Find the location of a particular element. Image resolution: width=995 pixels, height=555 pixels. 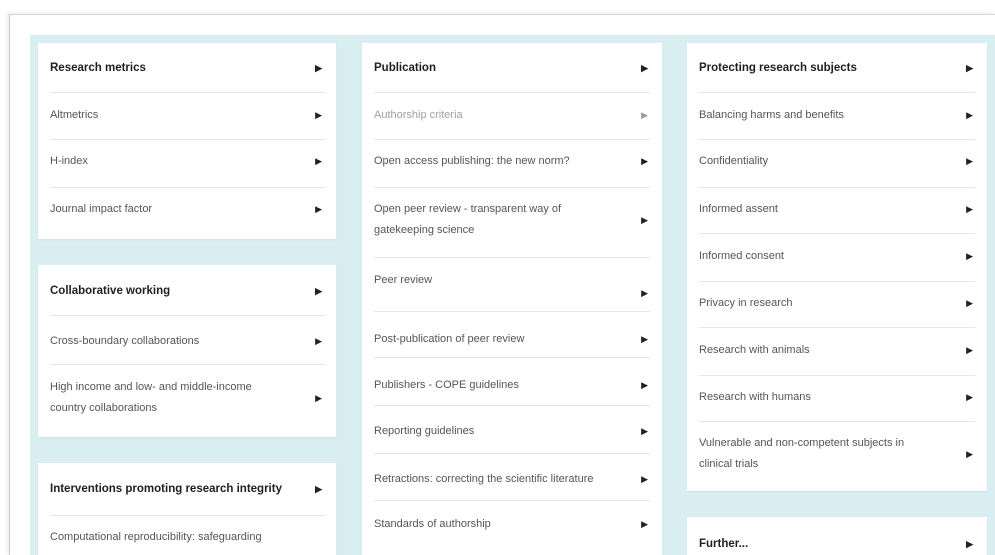

link-standards-of-authorship: Standards of authorship ▶ is located at coordinates (512, 524).